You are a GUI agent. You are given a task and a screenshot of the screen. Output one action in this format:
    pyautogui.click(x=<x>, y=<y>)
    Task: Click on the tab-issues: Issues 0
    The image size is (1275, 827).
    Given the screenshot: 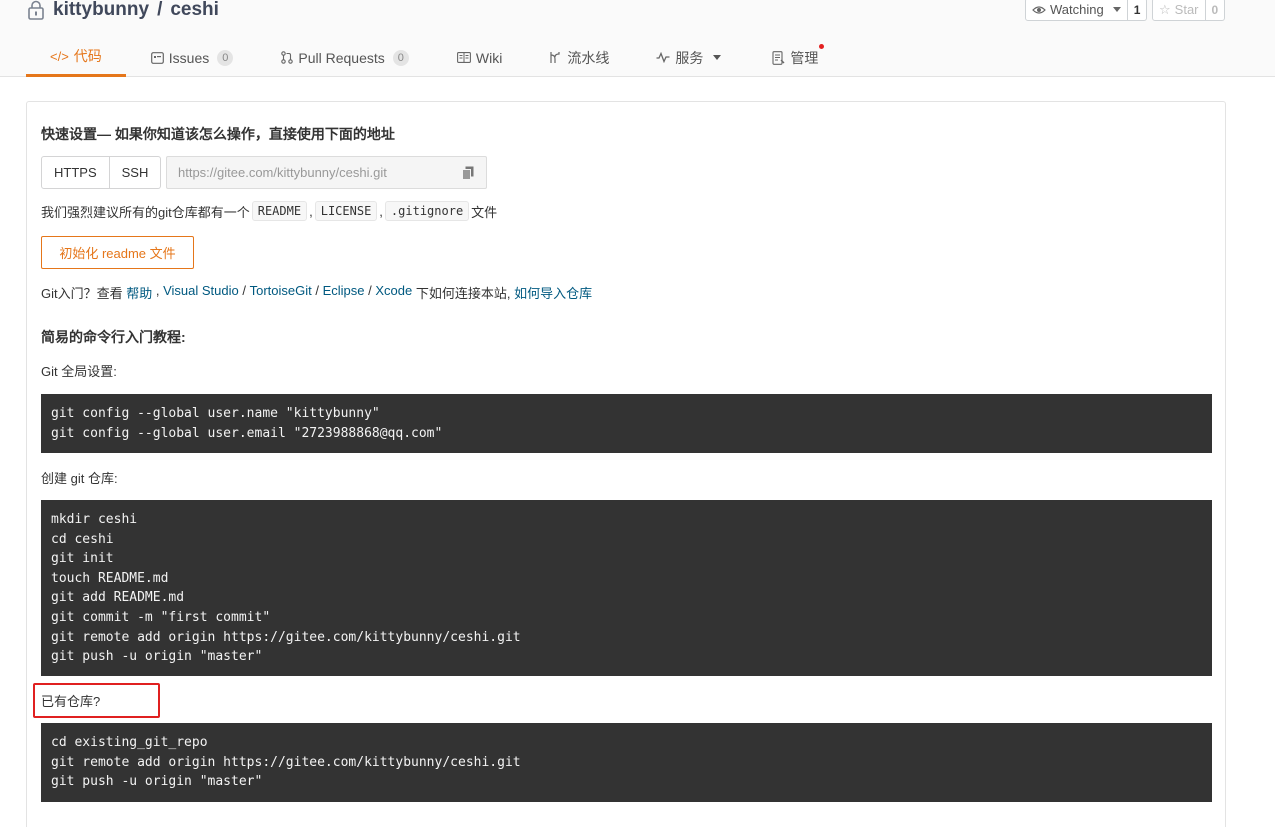 What is the action you would take?
    pyautogui.click(x=192, y=57)
    